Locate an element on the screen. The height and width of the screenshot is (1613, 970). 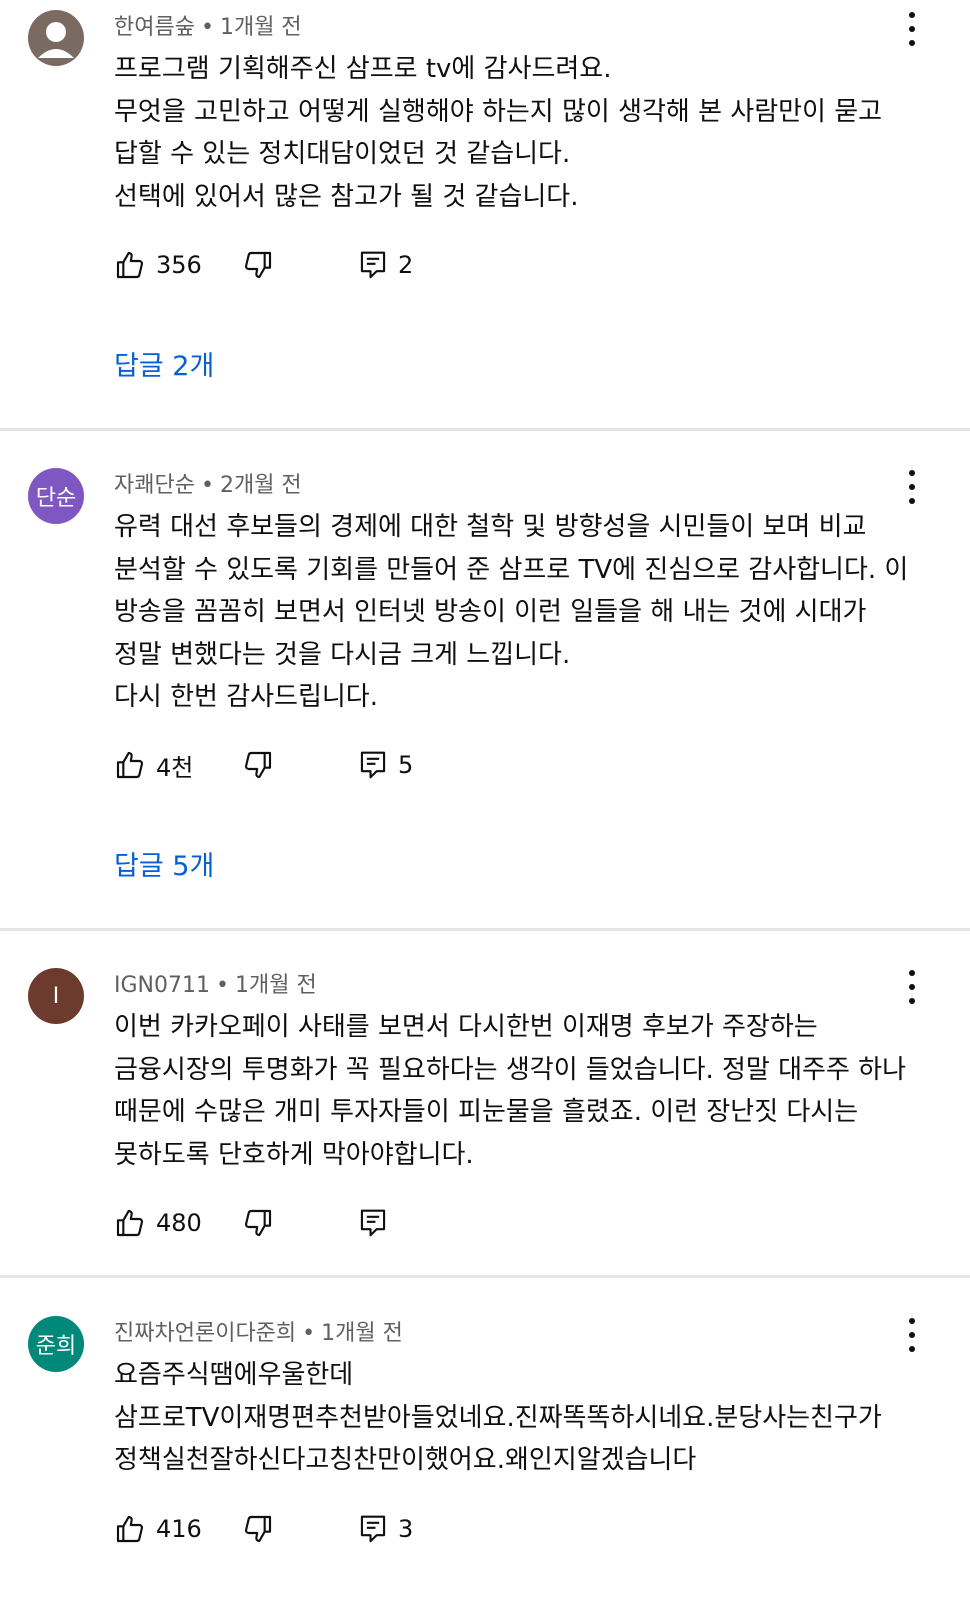
like-button: 356 is located at coordinates (158, 265).